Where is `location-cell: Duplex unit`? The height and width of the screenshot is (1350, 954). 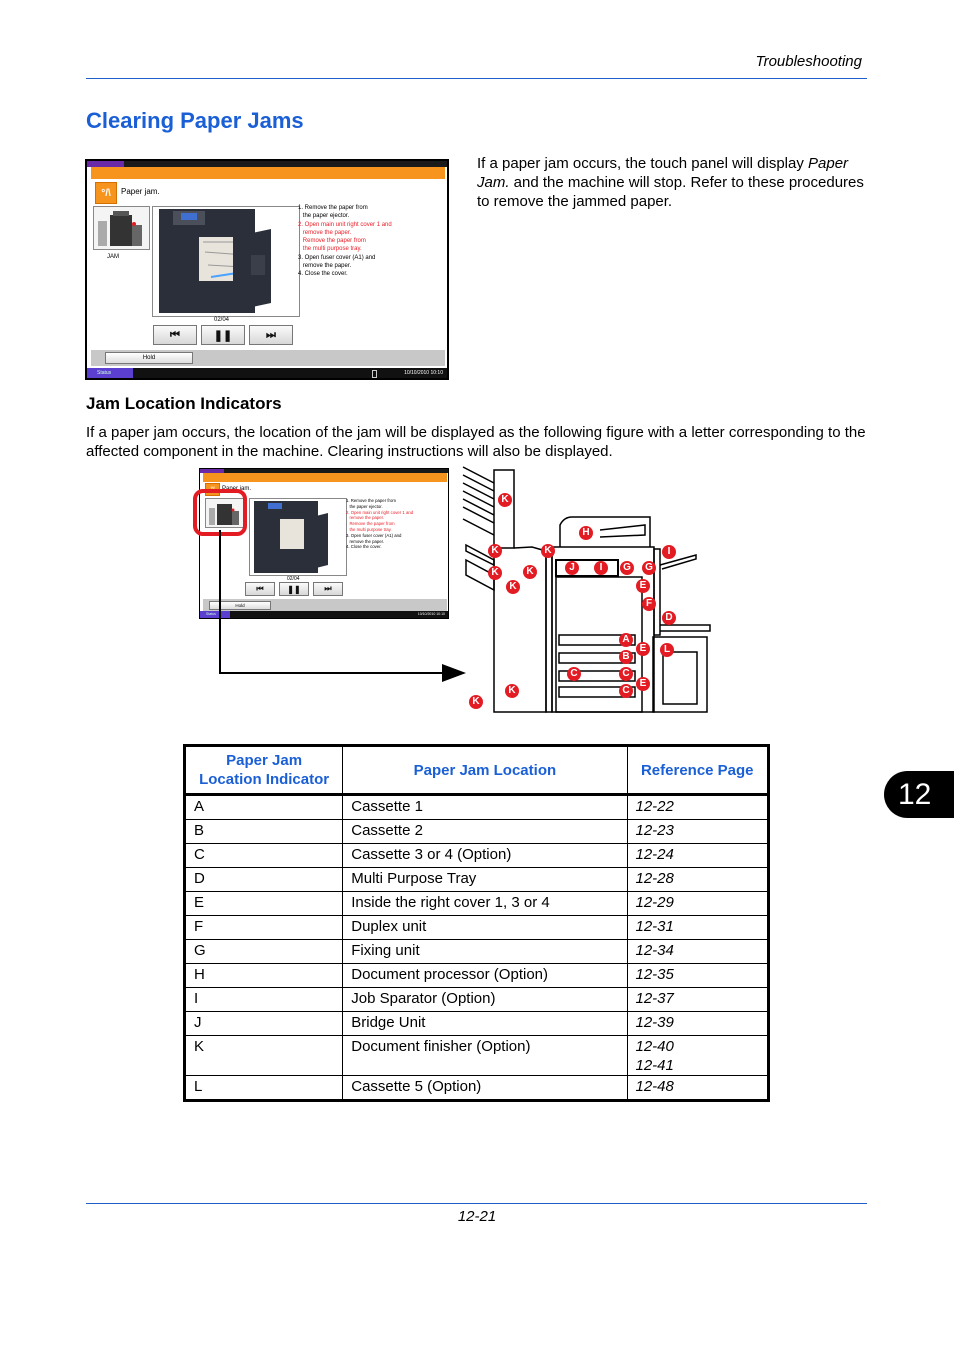
location-cell: Duplex unit is located at coordinates (485, 927).